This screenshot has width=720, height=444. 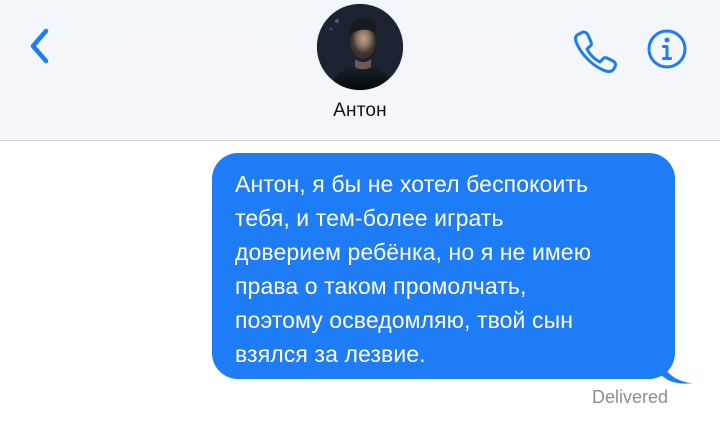 I want to click on message-tail, so click(x=677, y=371).